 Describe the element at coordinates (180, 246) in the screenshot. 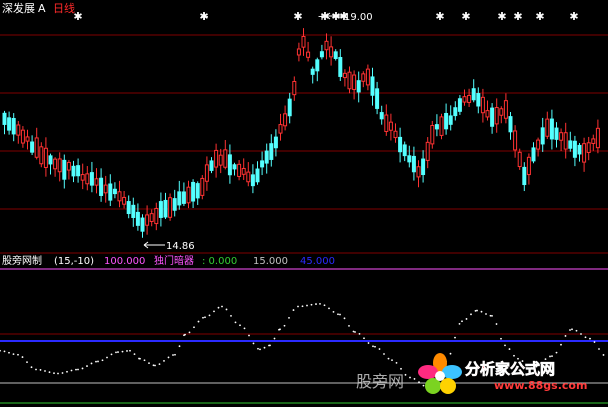

I see `low-price-label: 14.86` at that location.